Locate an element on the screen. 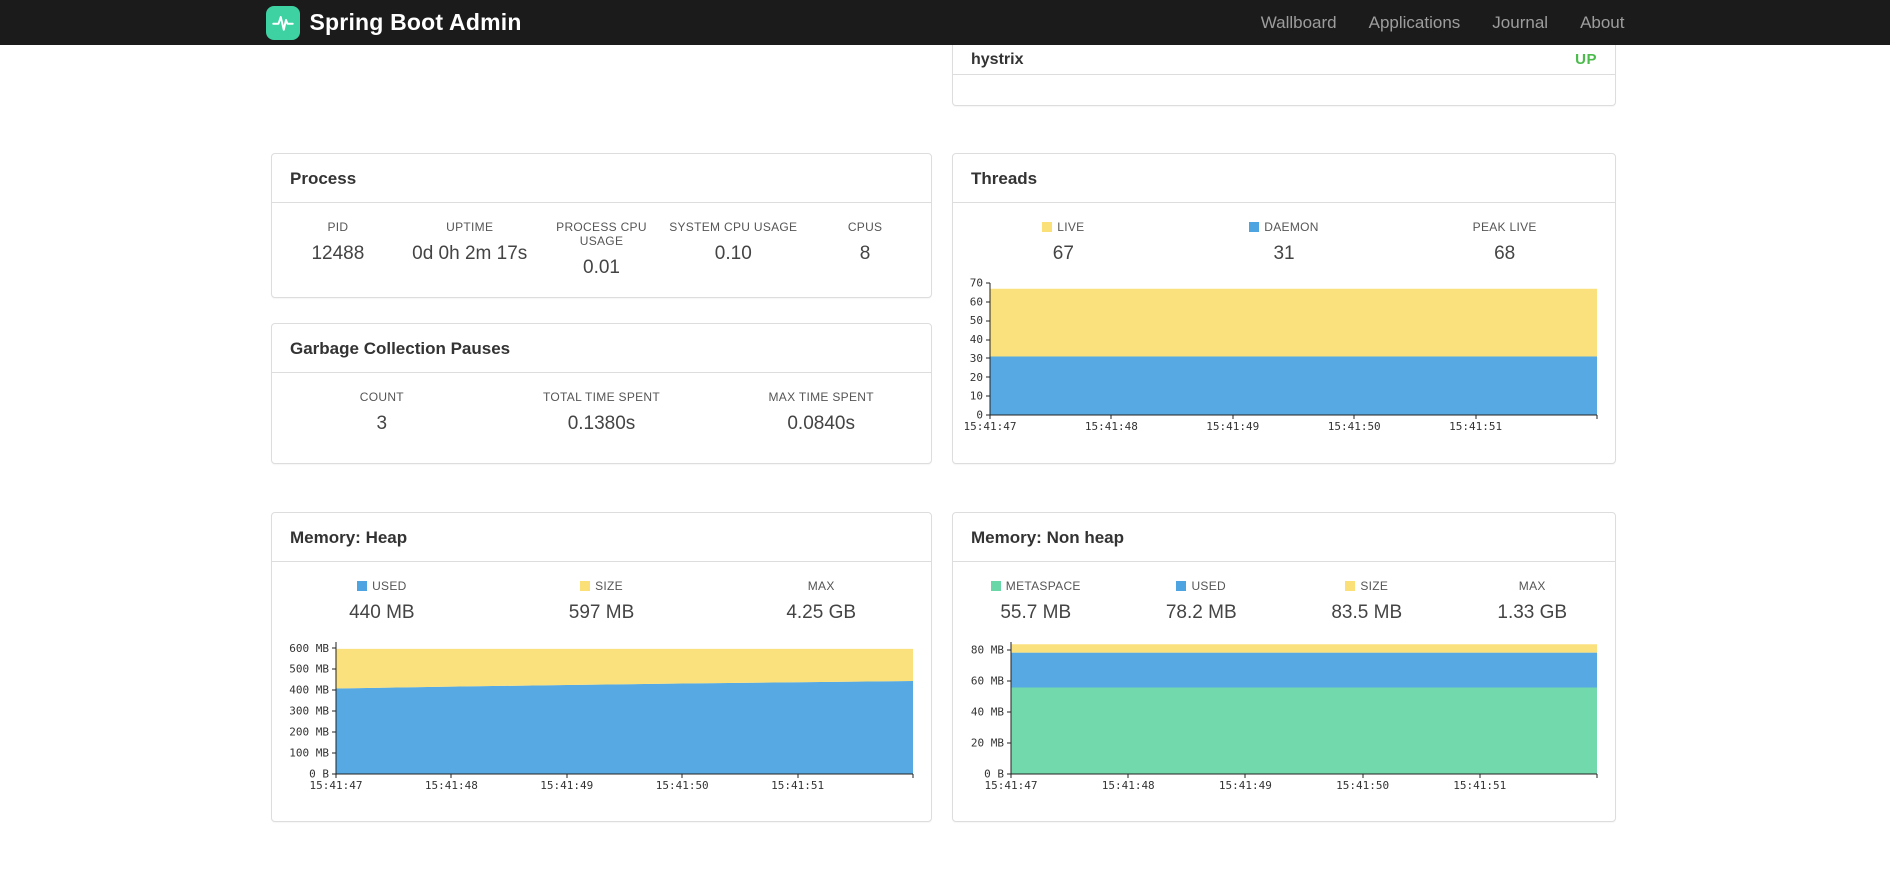 The height and width of the screenshot is (892, 1890). stat-uptime: UPTIME 0d 0h 2m 17s is located at coordinates (470, 242).